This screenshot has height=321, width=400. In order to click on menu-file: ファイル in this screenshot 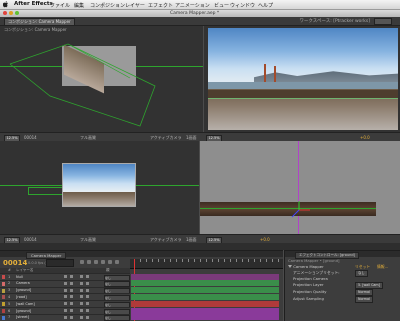, I will do `click(60, 5)`.